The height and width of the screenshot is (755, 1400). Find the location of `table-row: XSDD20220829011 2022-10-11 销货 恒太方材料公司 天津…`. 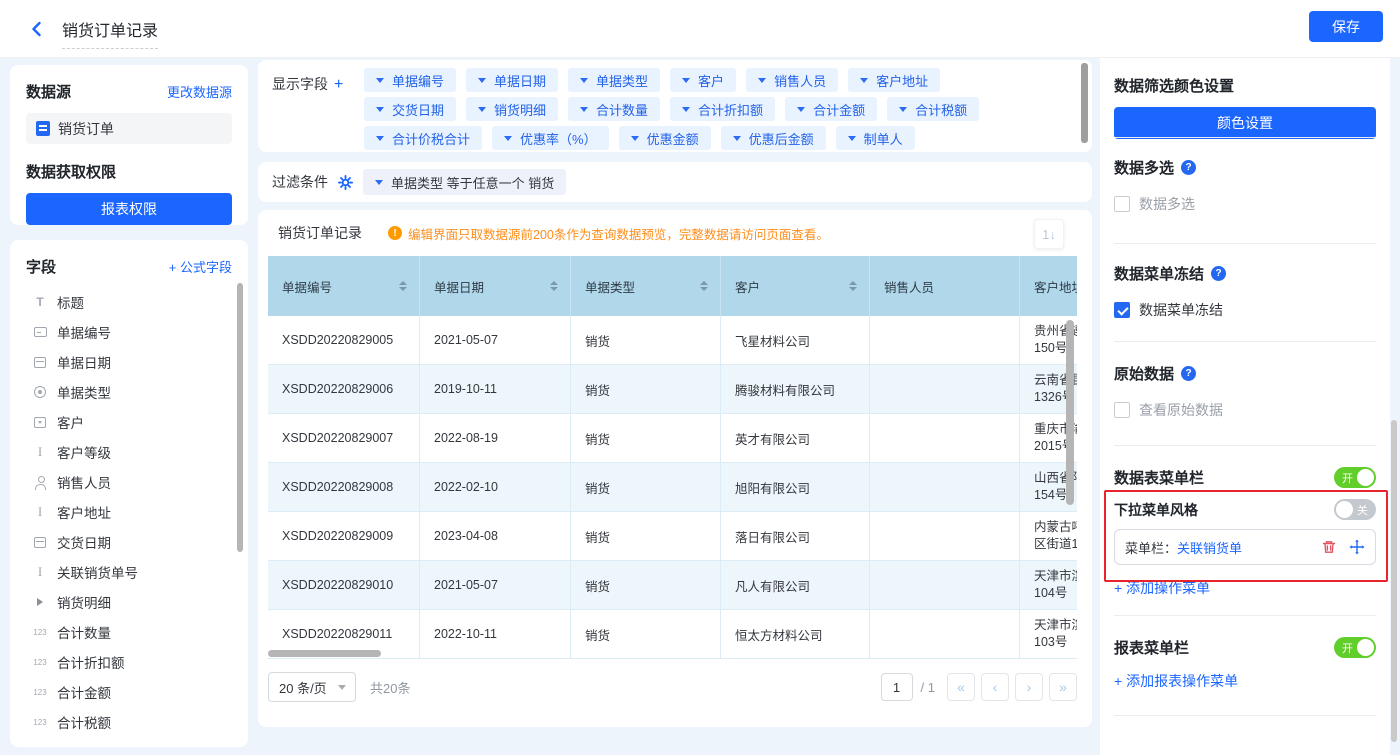

table-row: XSDD20220829011 2022-10-11 销货 恒太方材料公司 天津… is located at coordinates (672, 634).